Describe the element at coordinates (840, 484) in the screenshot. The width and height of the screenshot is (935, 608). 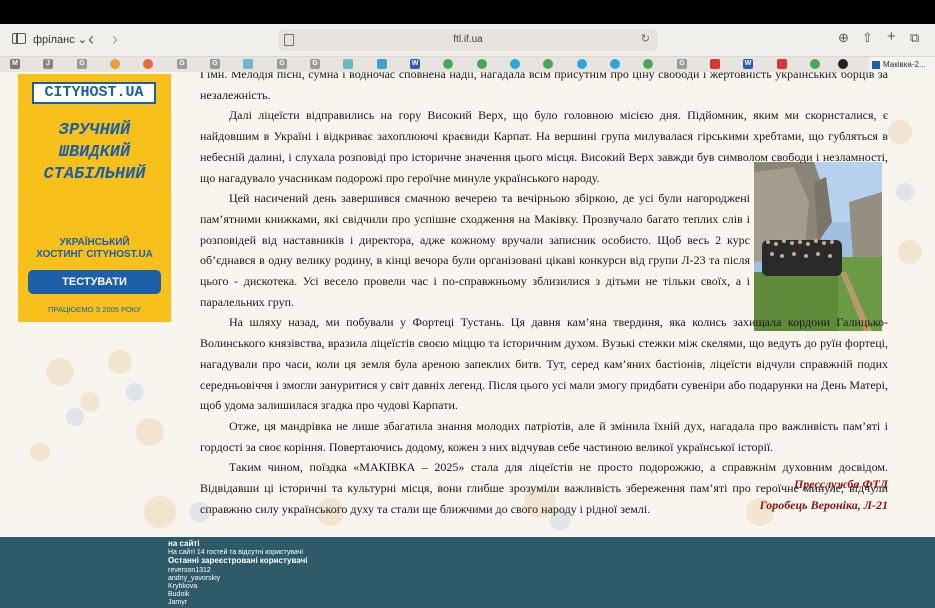
I see `signature-press-service: Пресслужба ФТЛ` at that location.